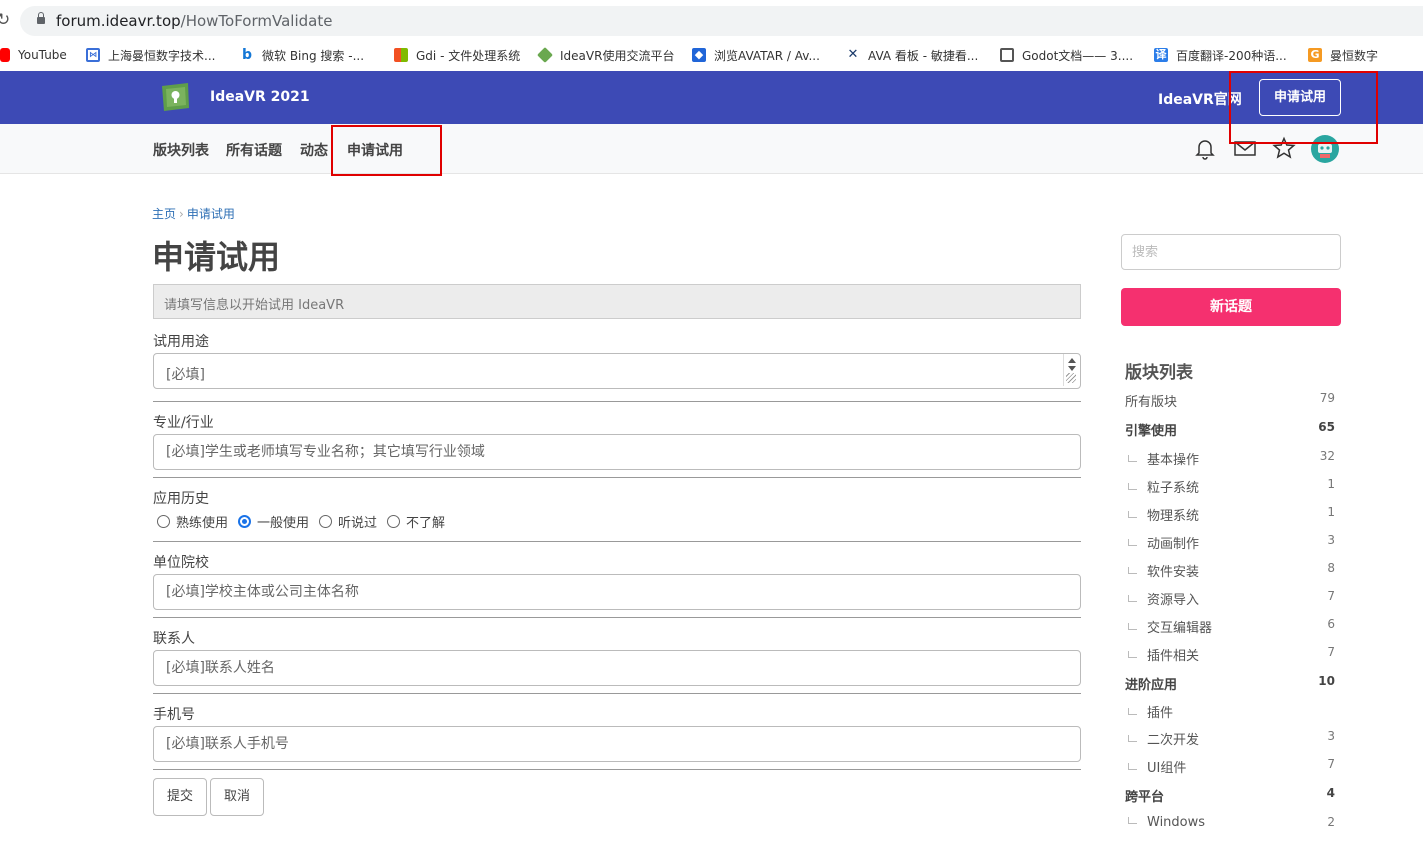  I want to click on category-name: 资源导入, so click(1173, 600).